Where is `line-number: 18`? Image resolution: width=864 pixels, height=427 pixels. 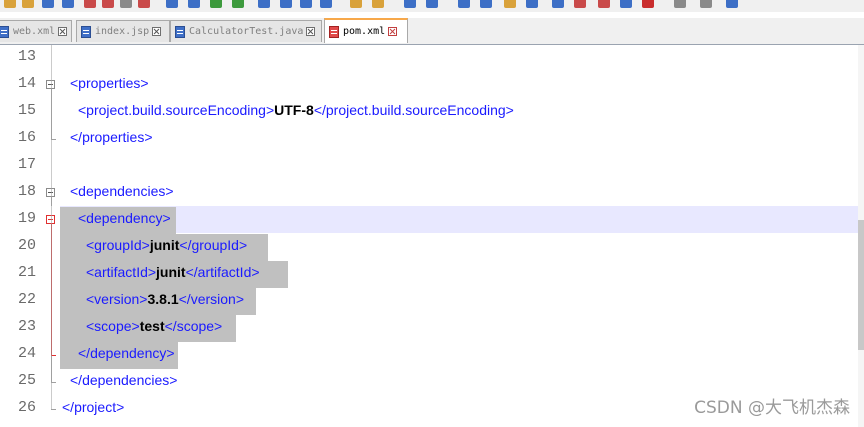
line-number: 18 is located at coordinates (26, 191).